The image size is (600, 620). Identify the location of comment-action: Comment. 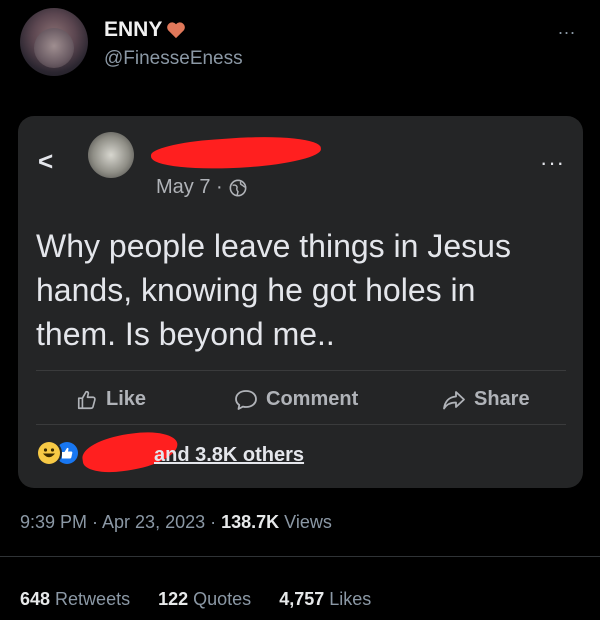
(296, 399).